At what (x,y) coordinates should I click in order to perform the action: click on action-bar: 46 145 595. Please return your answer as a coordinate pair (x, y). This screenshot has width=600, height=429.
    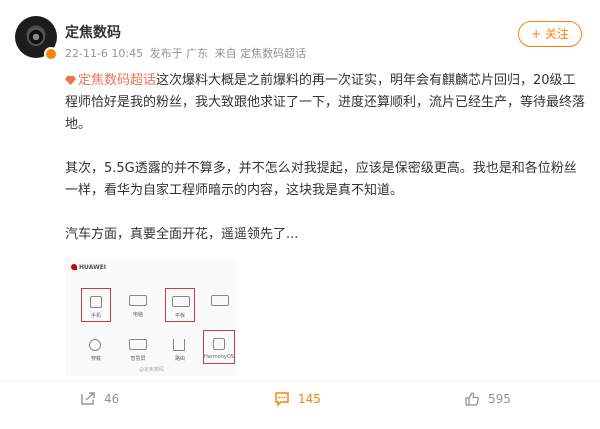
    Looking at the image, I should click on (300, 398).